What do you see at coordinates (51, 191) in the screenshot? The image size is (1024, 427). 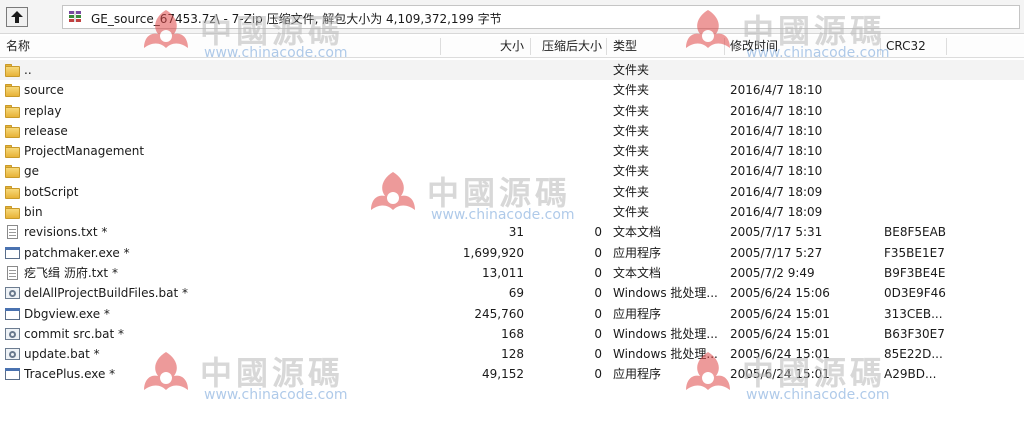 I see `file-name: botScript` at bounding box center [51, 191].